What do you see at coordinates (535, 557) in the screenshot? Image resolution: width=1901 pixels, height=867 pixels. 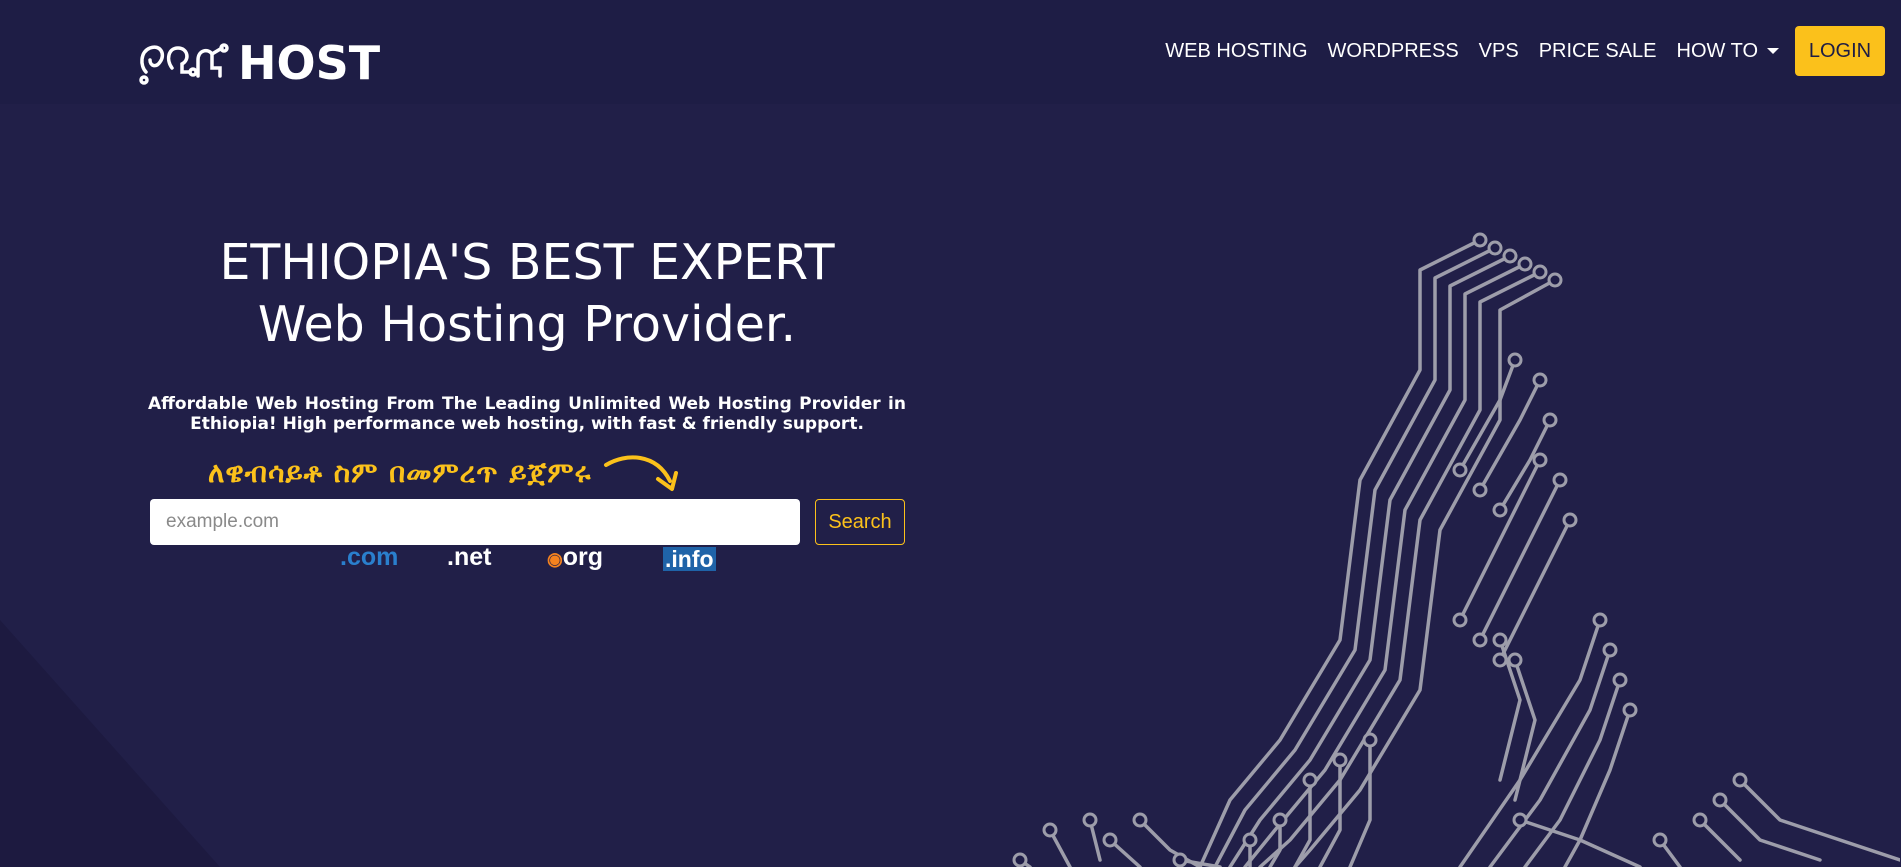 I see `tld-logos: .com .net ◉org .info` at bounding box center [535, 557].